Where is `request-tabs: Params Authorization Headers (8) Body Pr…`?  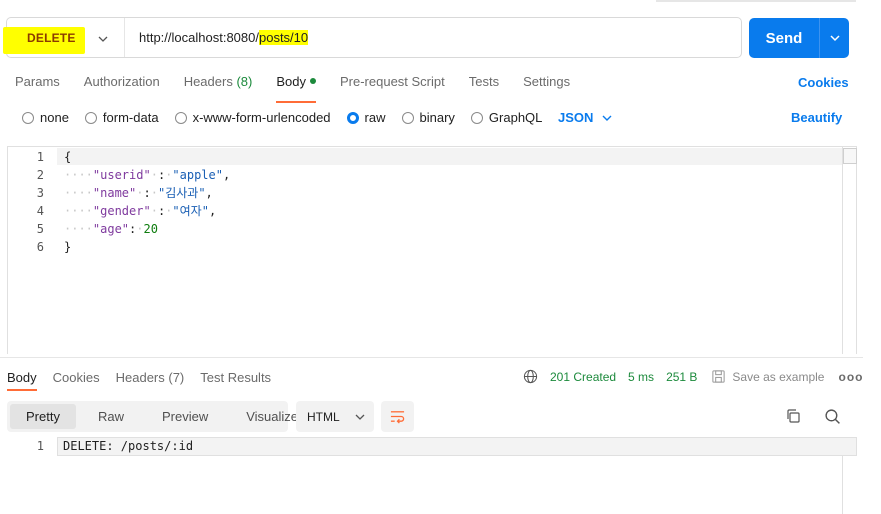 request-tabs: Params Authorization Headers (8) Body Pr… is located at coordinates (304, 88).